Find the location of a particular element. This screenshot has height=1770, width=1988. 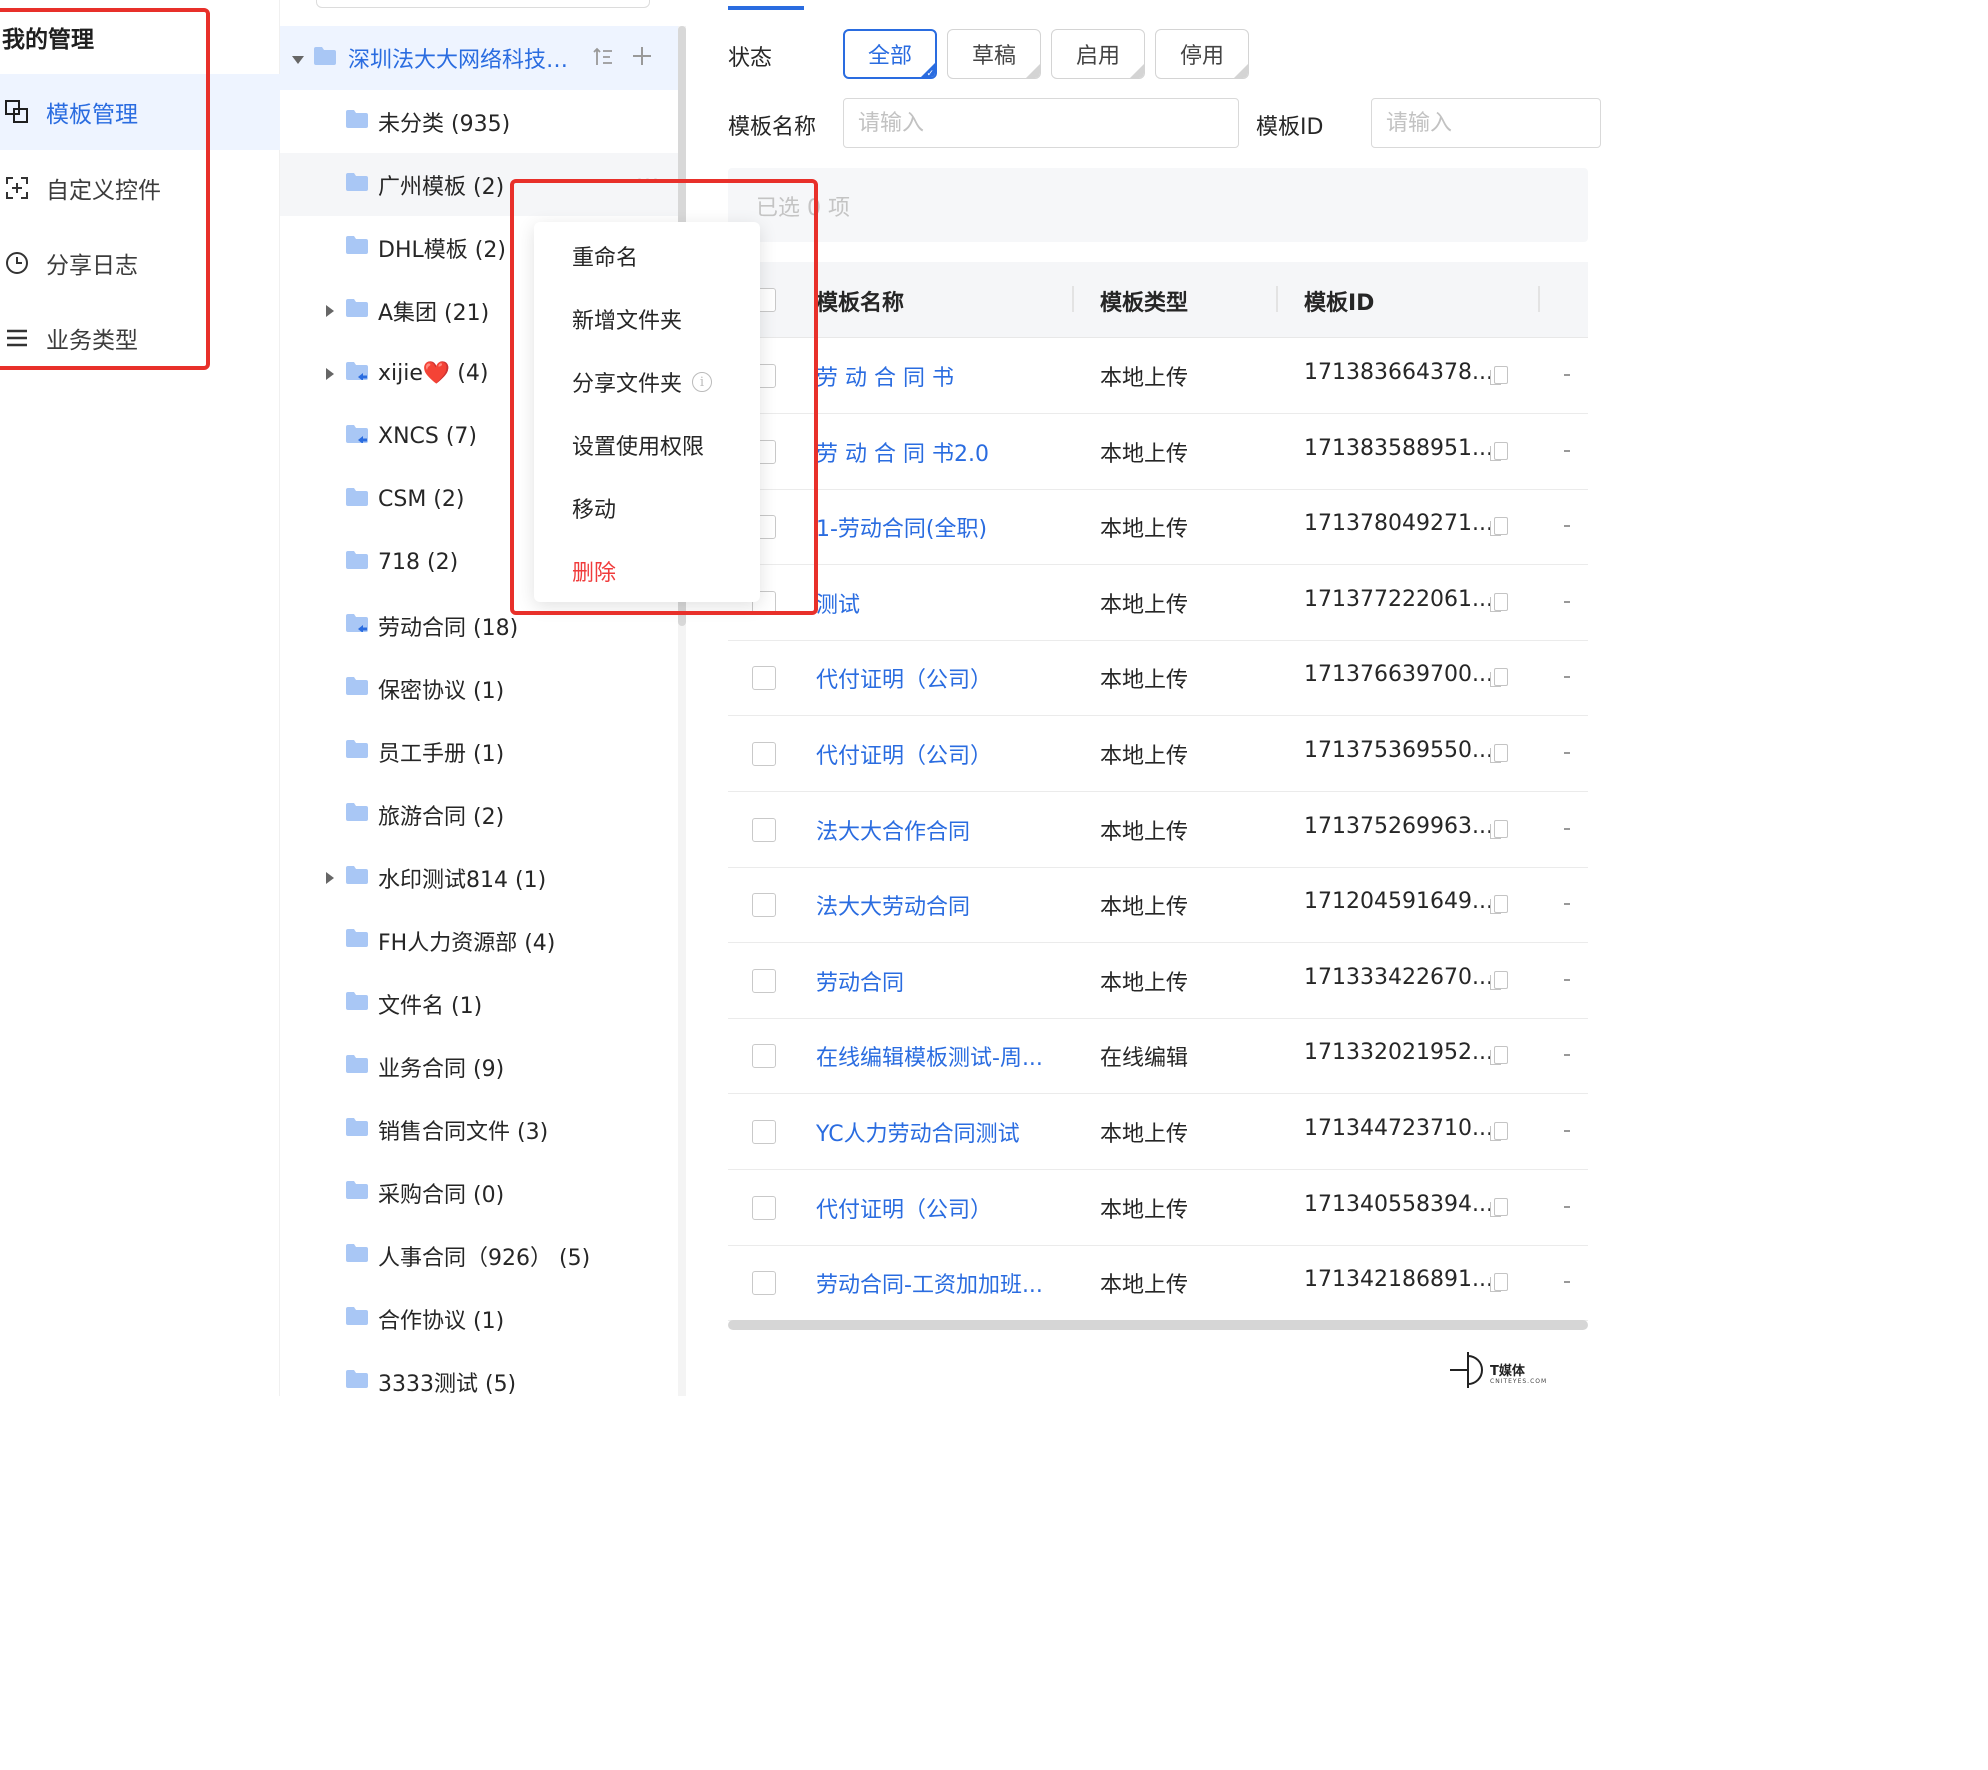

plus-icon is located at coordinates (642, 60).